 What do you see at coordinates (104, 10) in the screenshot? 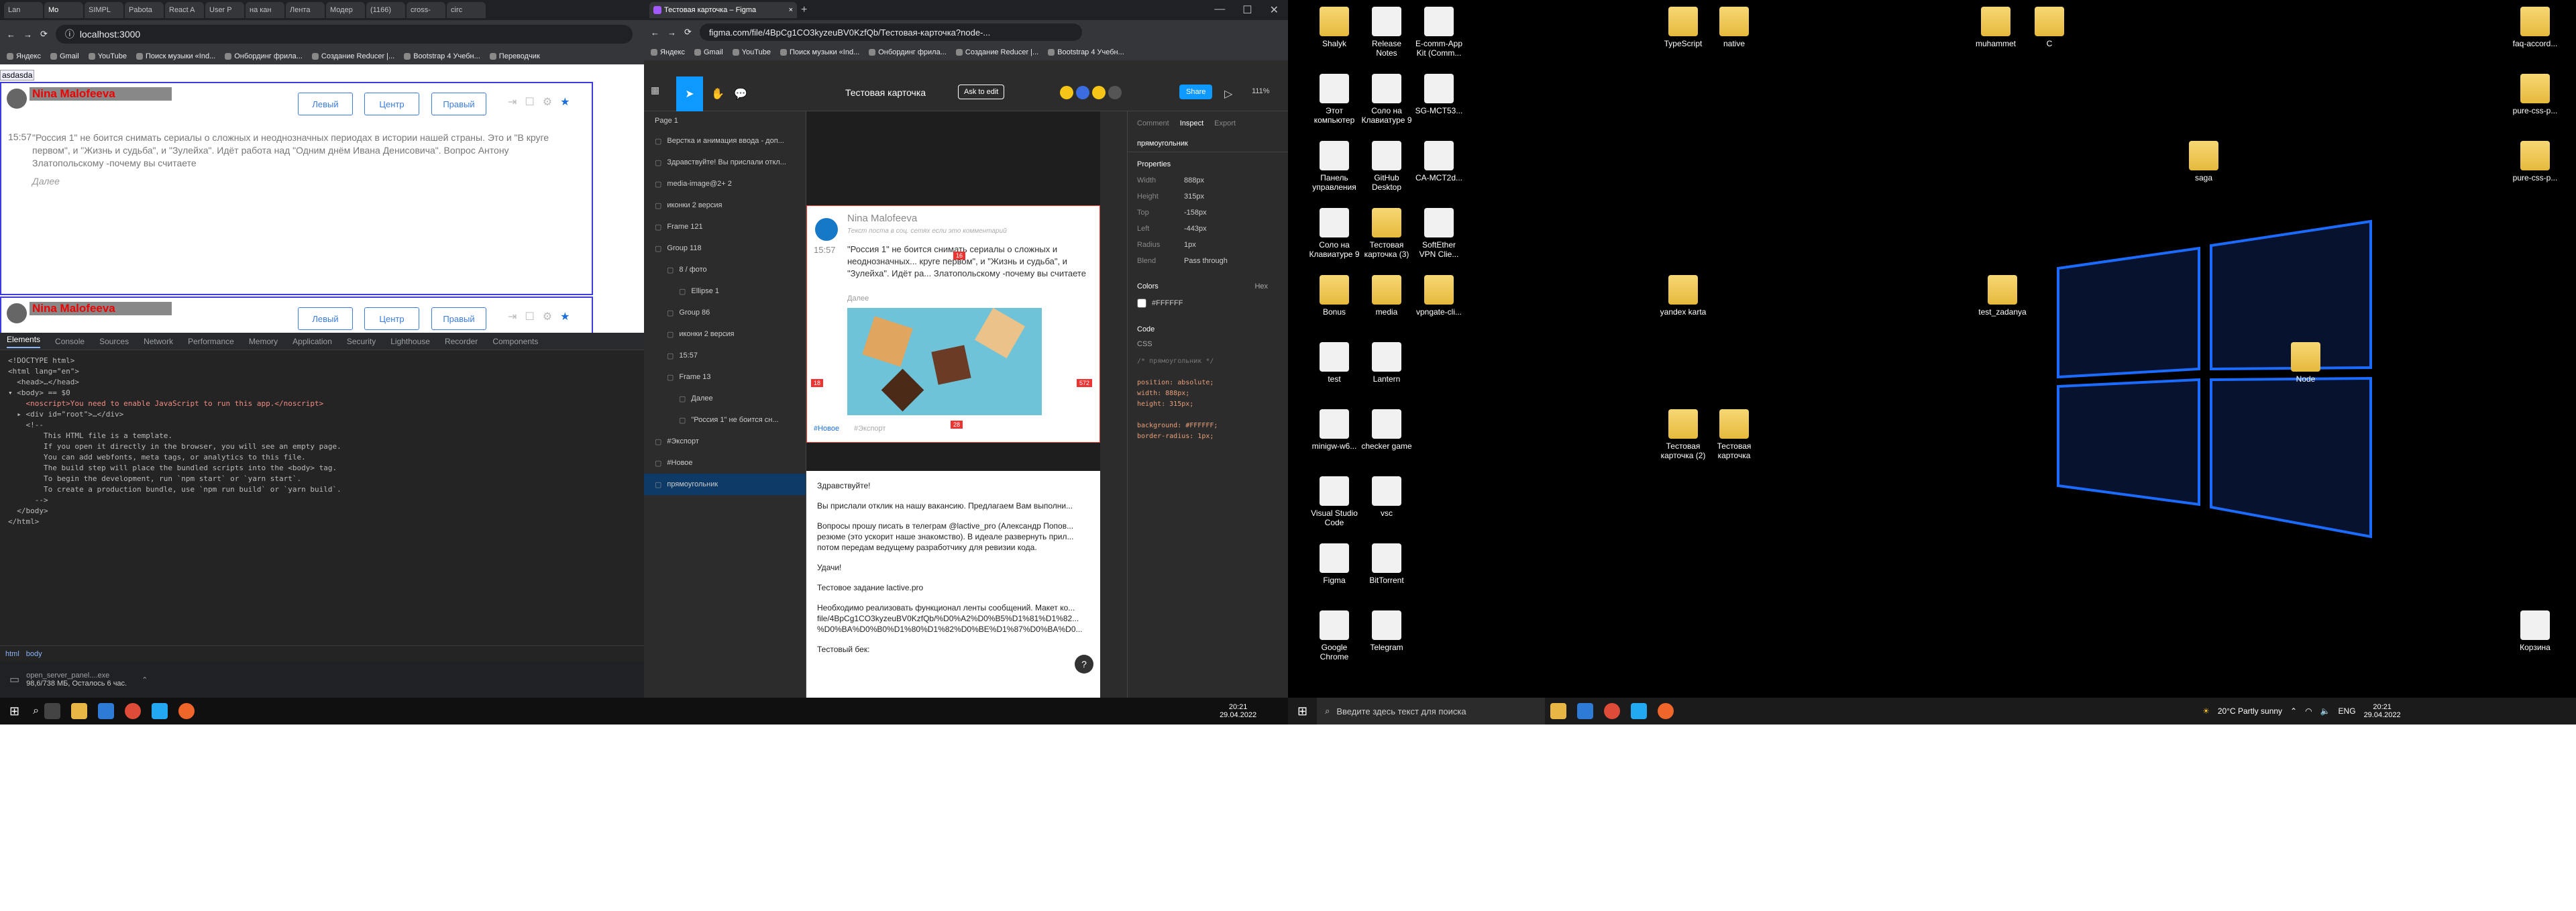
I see `browser-tab: SIMPL` at bounding box center [104, 10].